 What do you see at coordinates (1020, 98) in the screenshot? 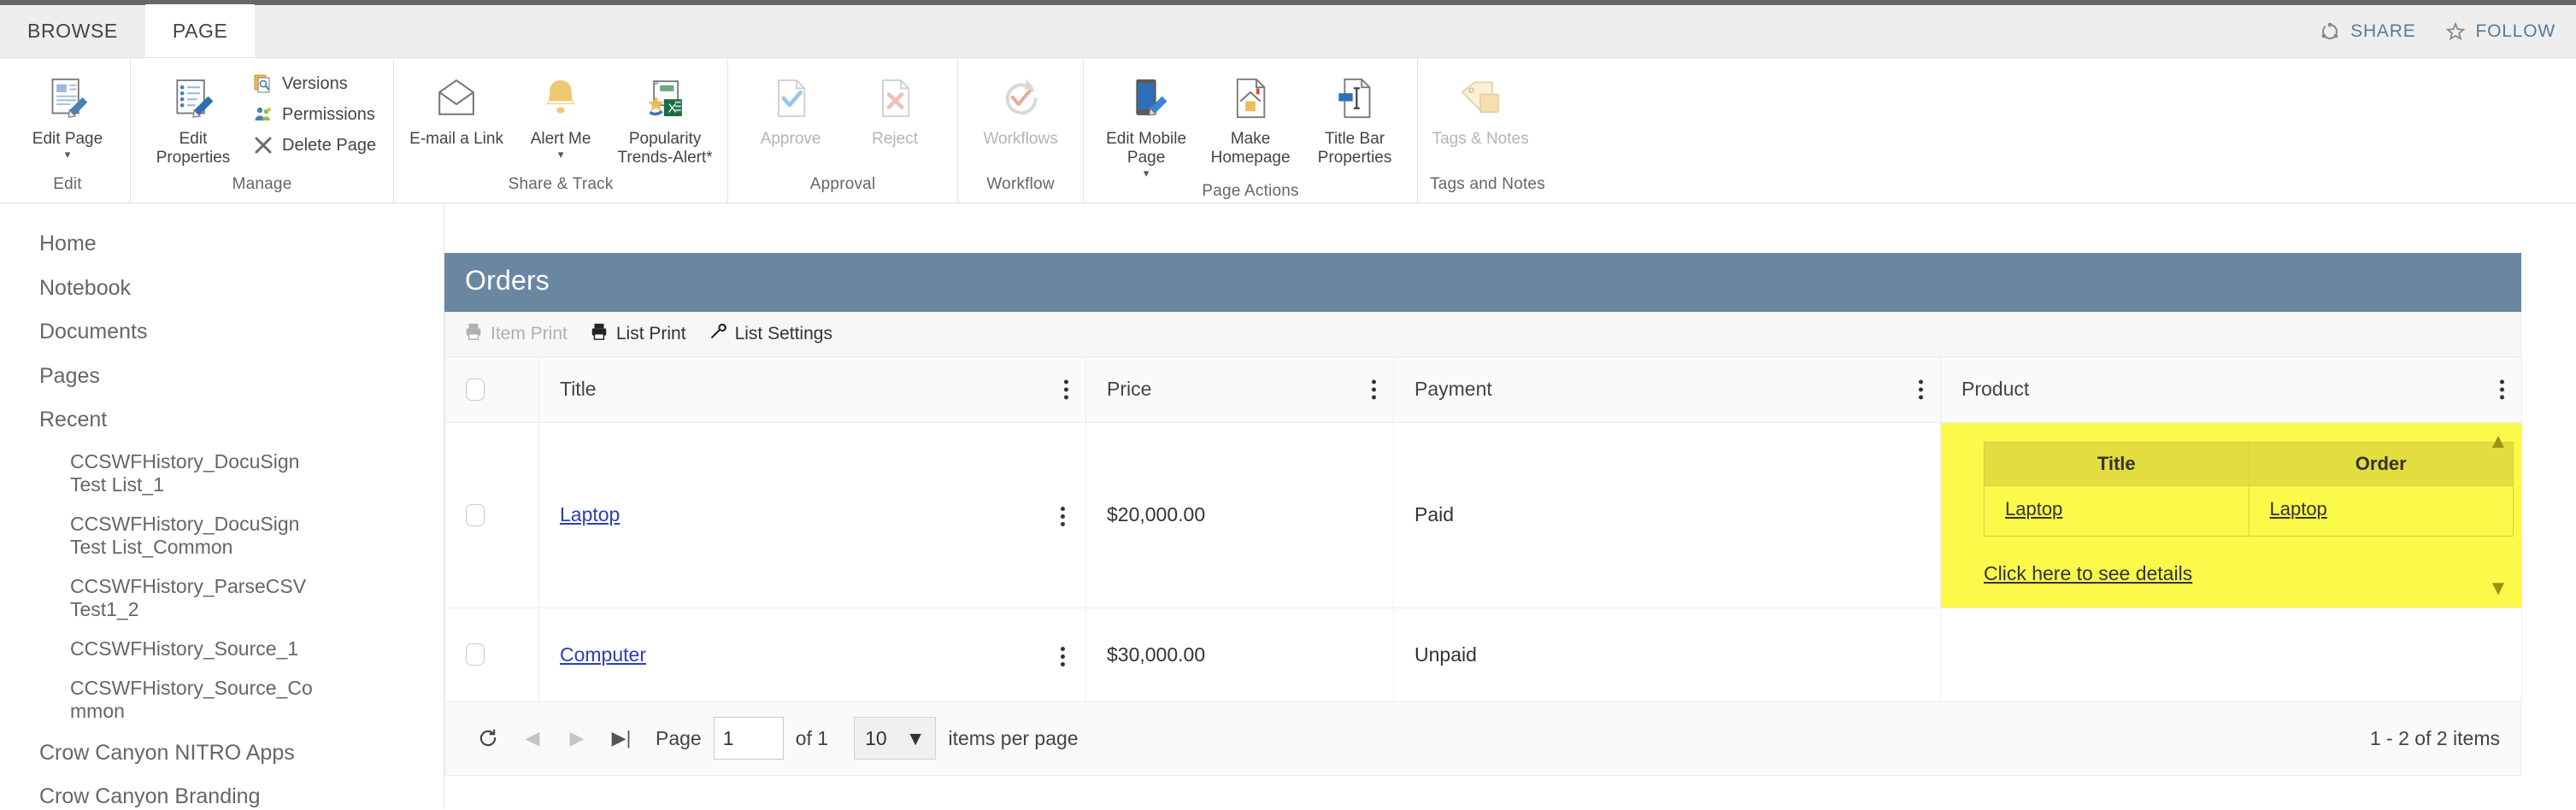
I see `workflows-icon` at bounding box center [1020, 98].